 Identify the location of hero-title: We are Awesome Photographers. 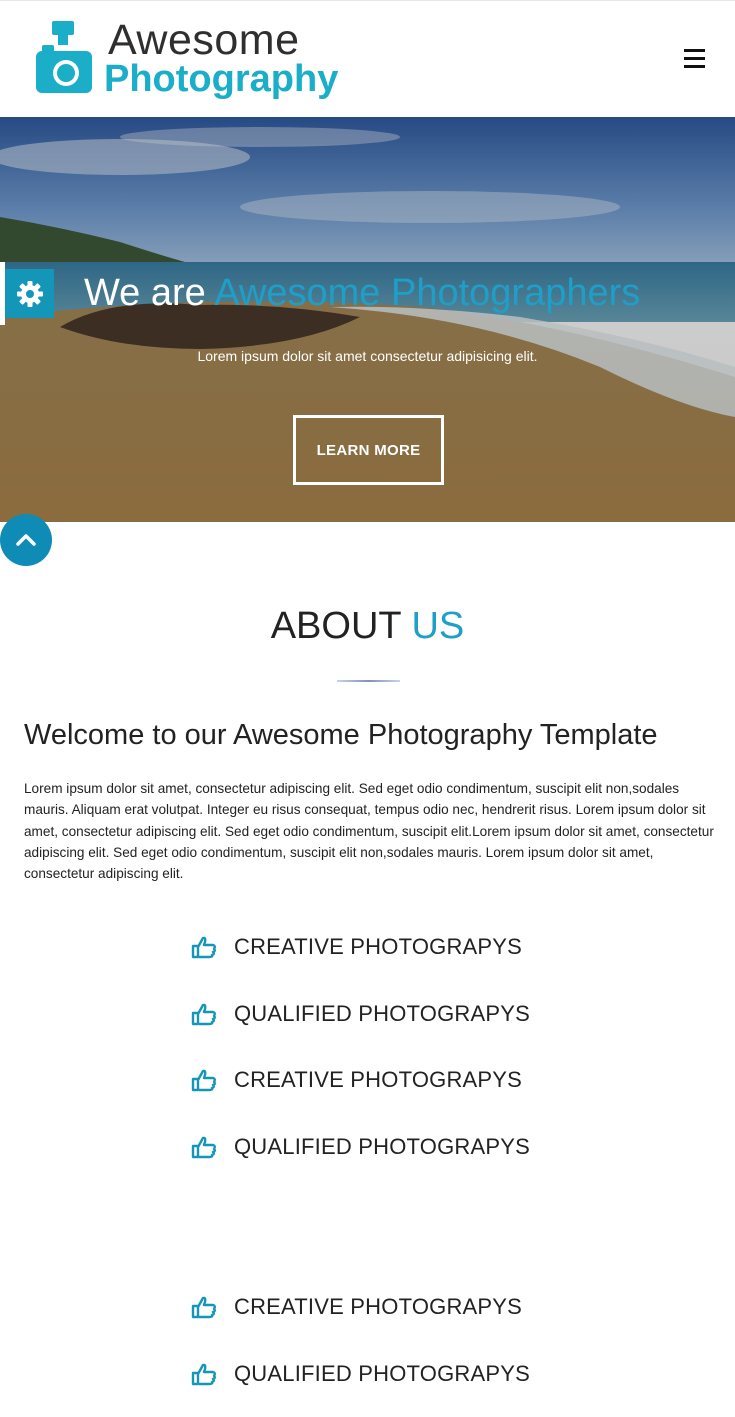
(362, 293).